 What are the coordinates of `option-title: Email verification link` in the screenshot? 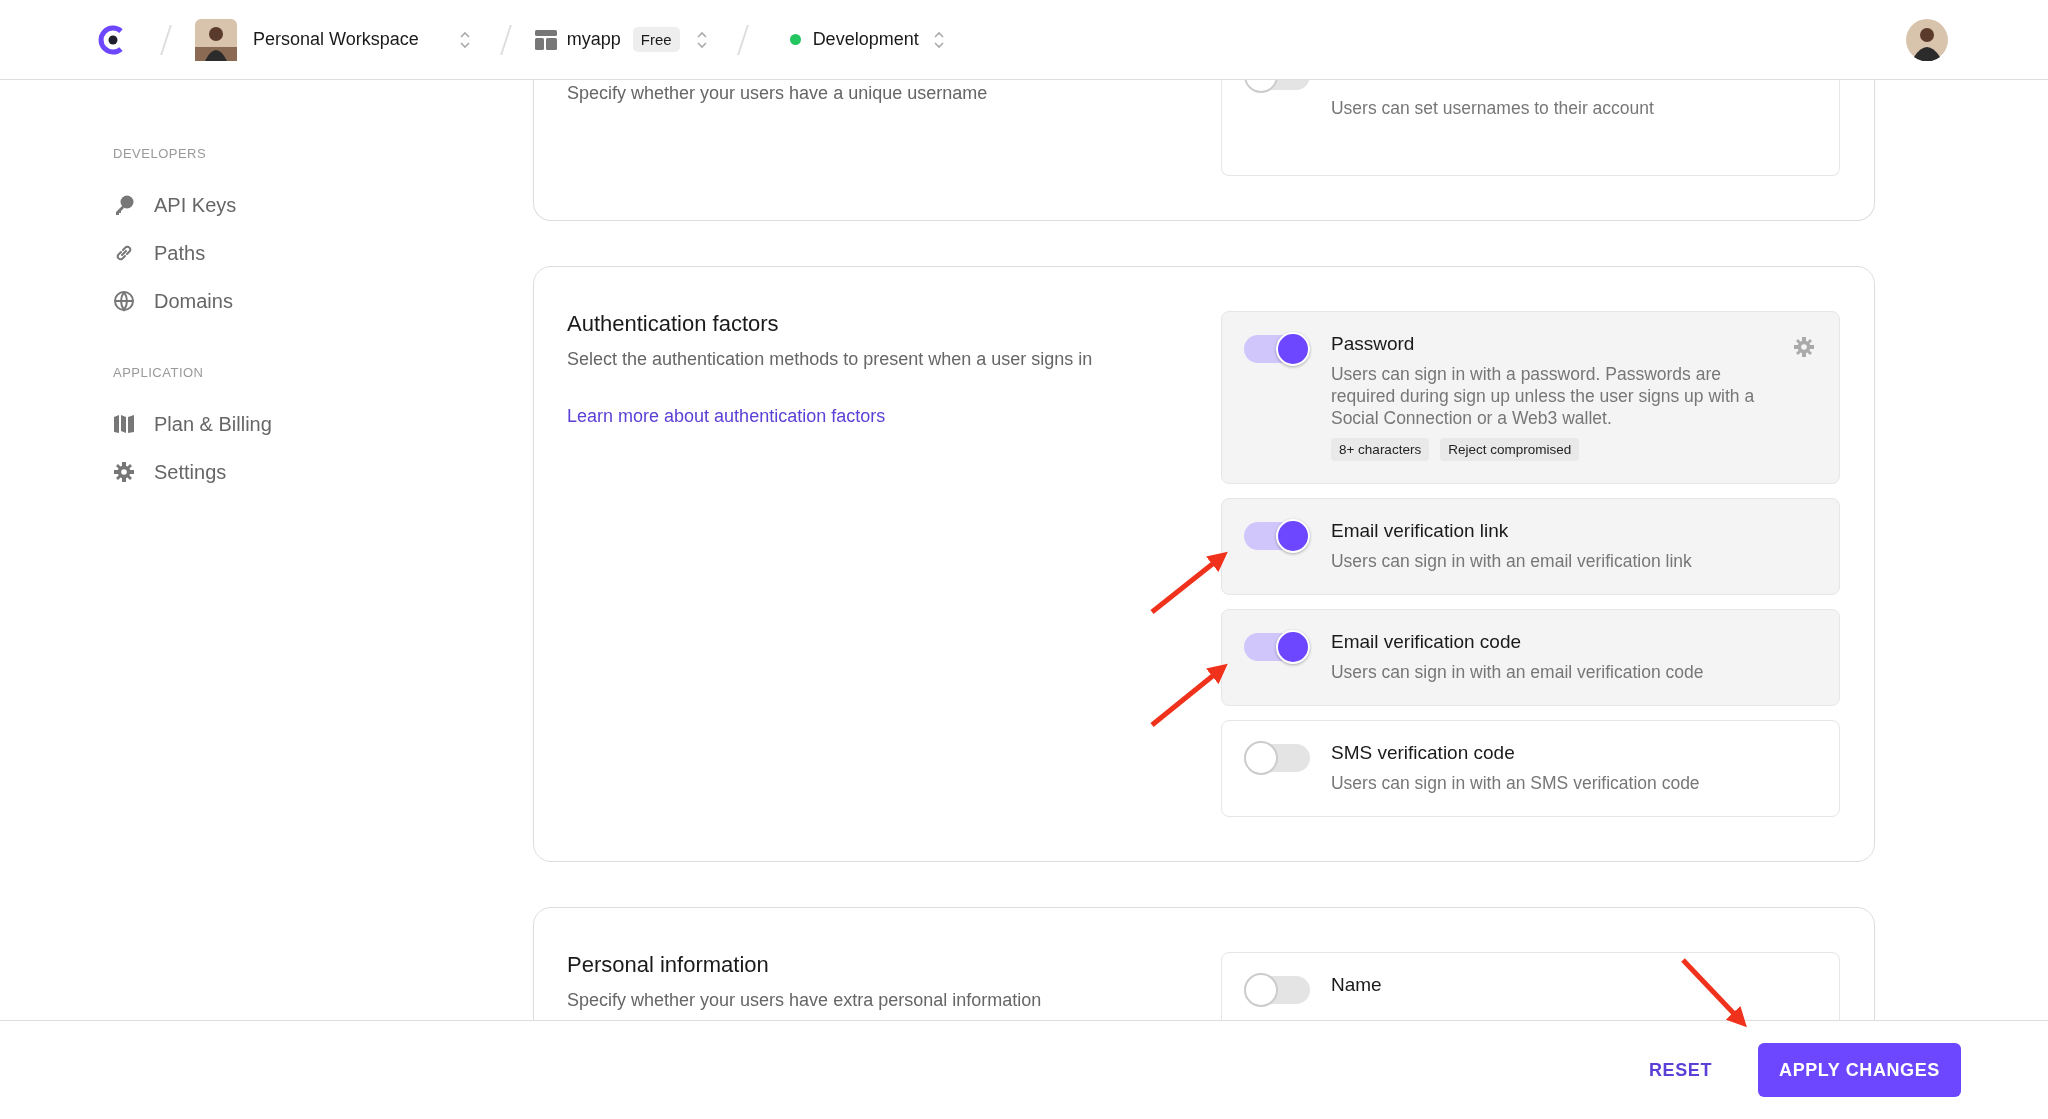 It's located at (1420, 531).